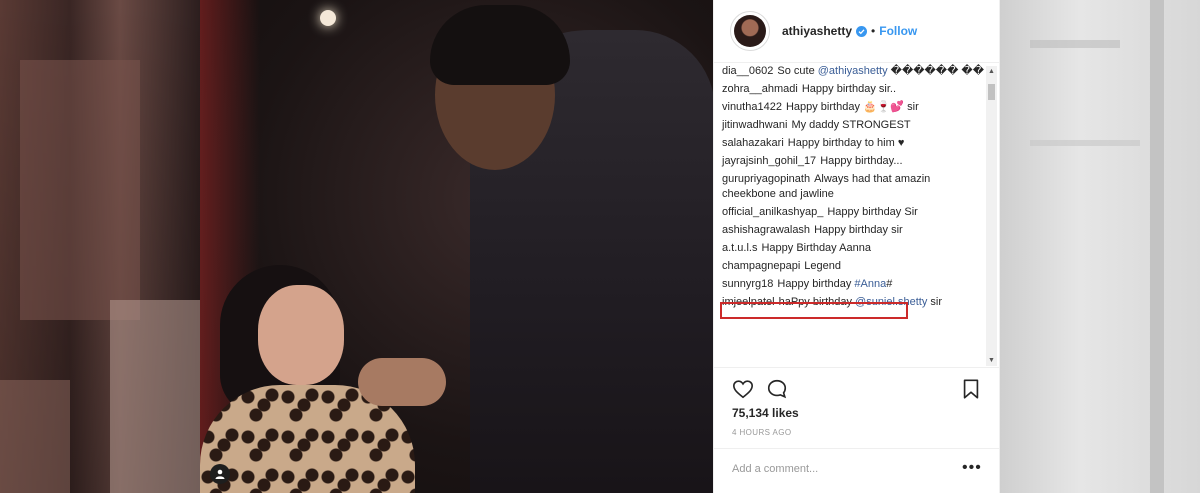  What do you see at coordinates (872, 212) in the screenshot?
I see `comment-text: Happy birthday Sir` at bounding box center [872, 212].